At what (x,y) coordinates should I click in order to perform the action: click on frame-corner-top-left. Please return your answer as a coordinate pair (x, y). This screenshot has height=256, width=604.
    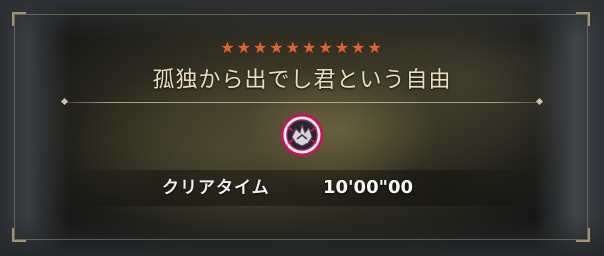
    Looking at the image, I should click on (19, 19).